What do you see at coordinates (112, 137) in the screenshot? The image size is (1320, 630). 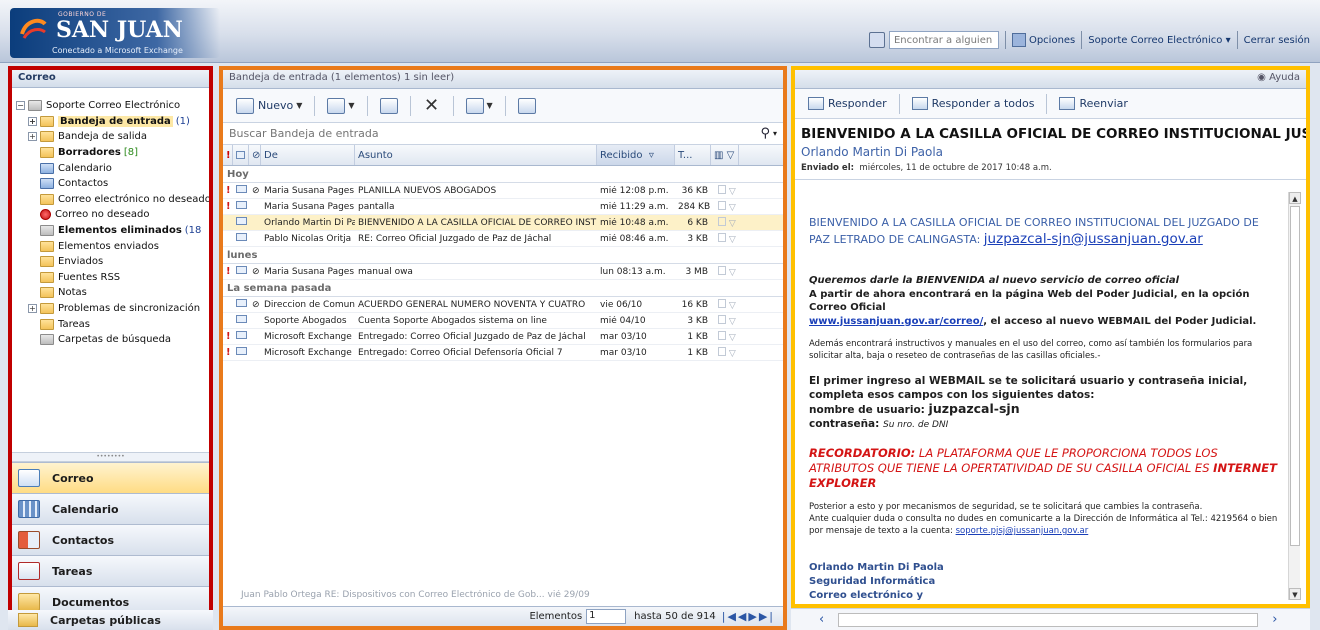 I see `folder-item: + Bandeja de salida` at bounding box center [112, 137].